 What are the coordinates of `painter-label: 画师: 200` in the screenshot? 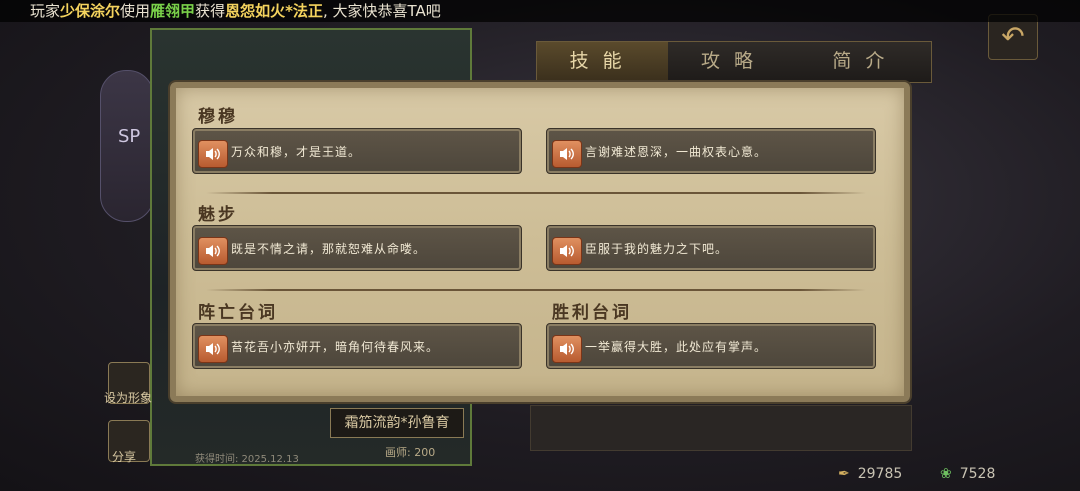 It's located at (410, 452).